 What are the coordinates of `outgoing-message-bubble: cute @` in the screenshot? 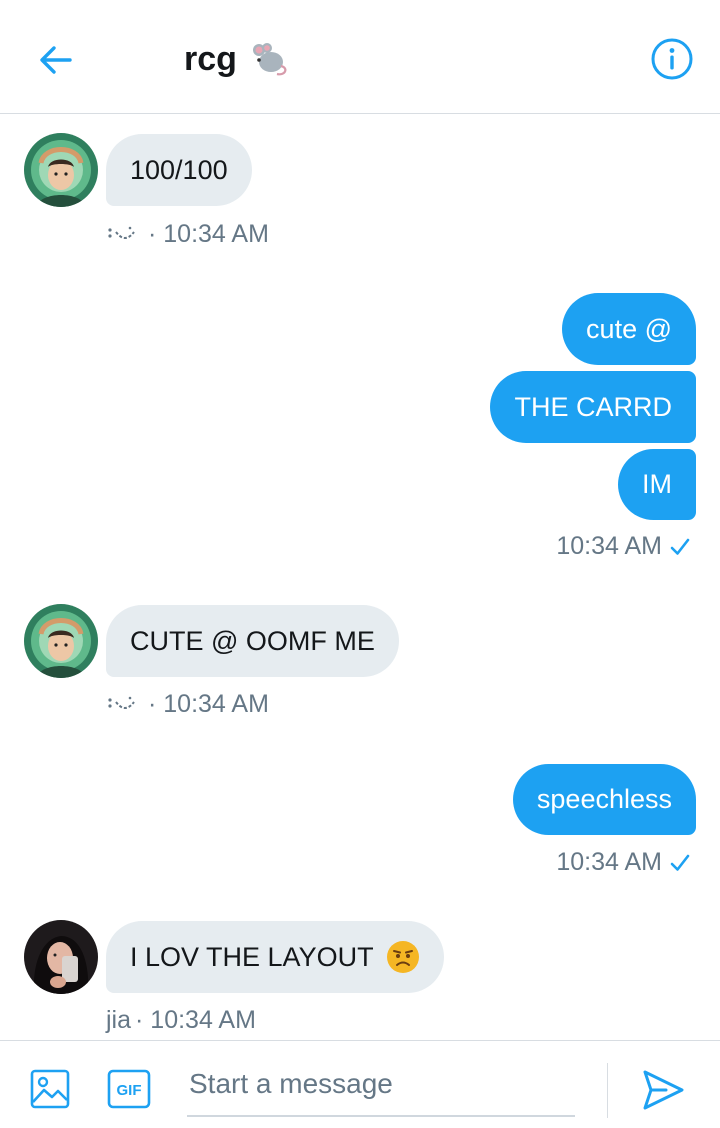 It's located at (629, 329).